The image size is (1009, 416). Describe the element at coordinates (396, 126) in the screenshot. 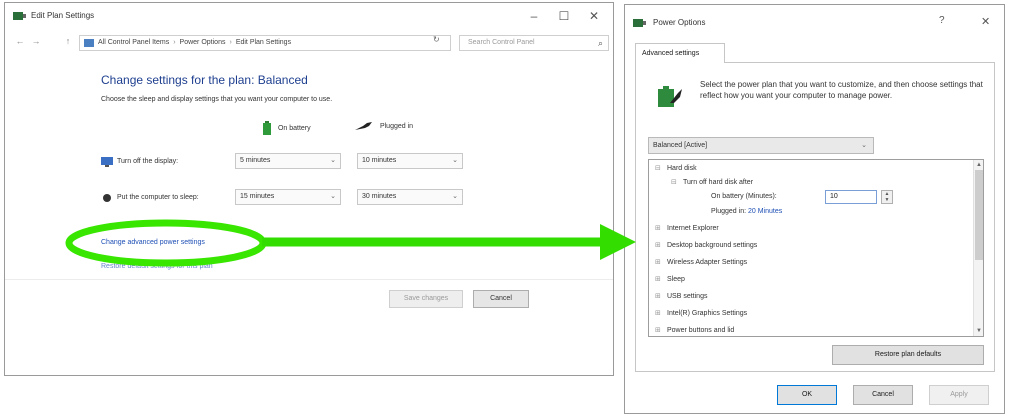

I see `plugged-label: Plugged in` at that location.